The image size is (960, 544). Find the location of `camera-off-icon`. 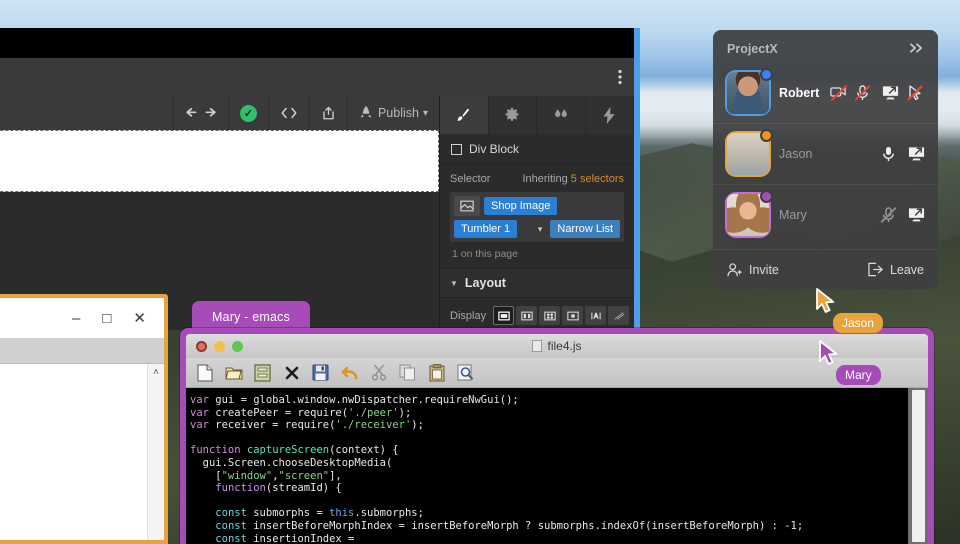

camera-off-icon is located at coordinates (839, 92).